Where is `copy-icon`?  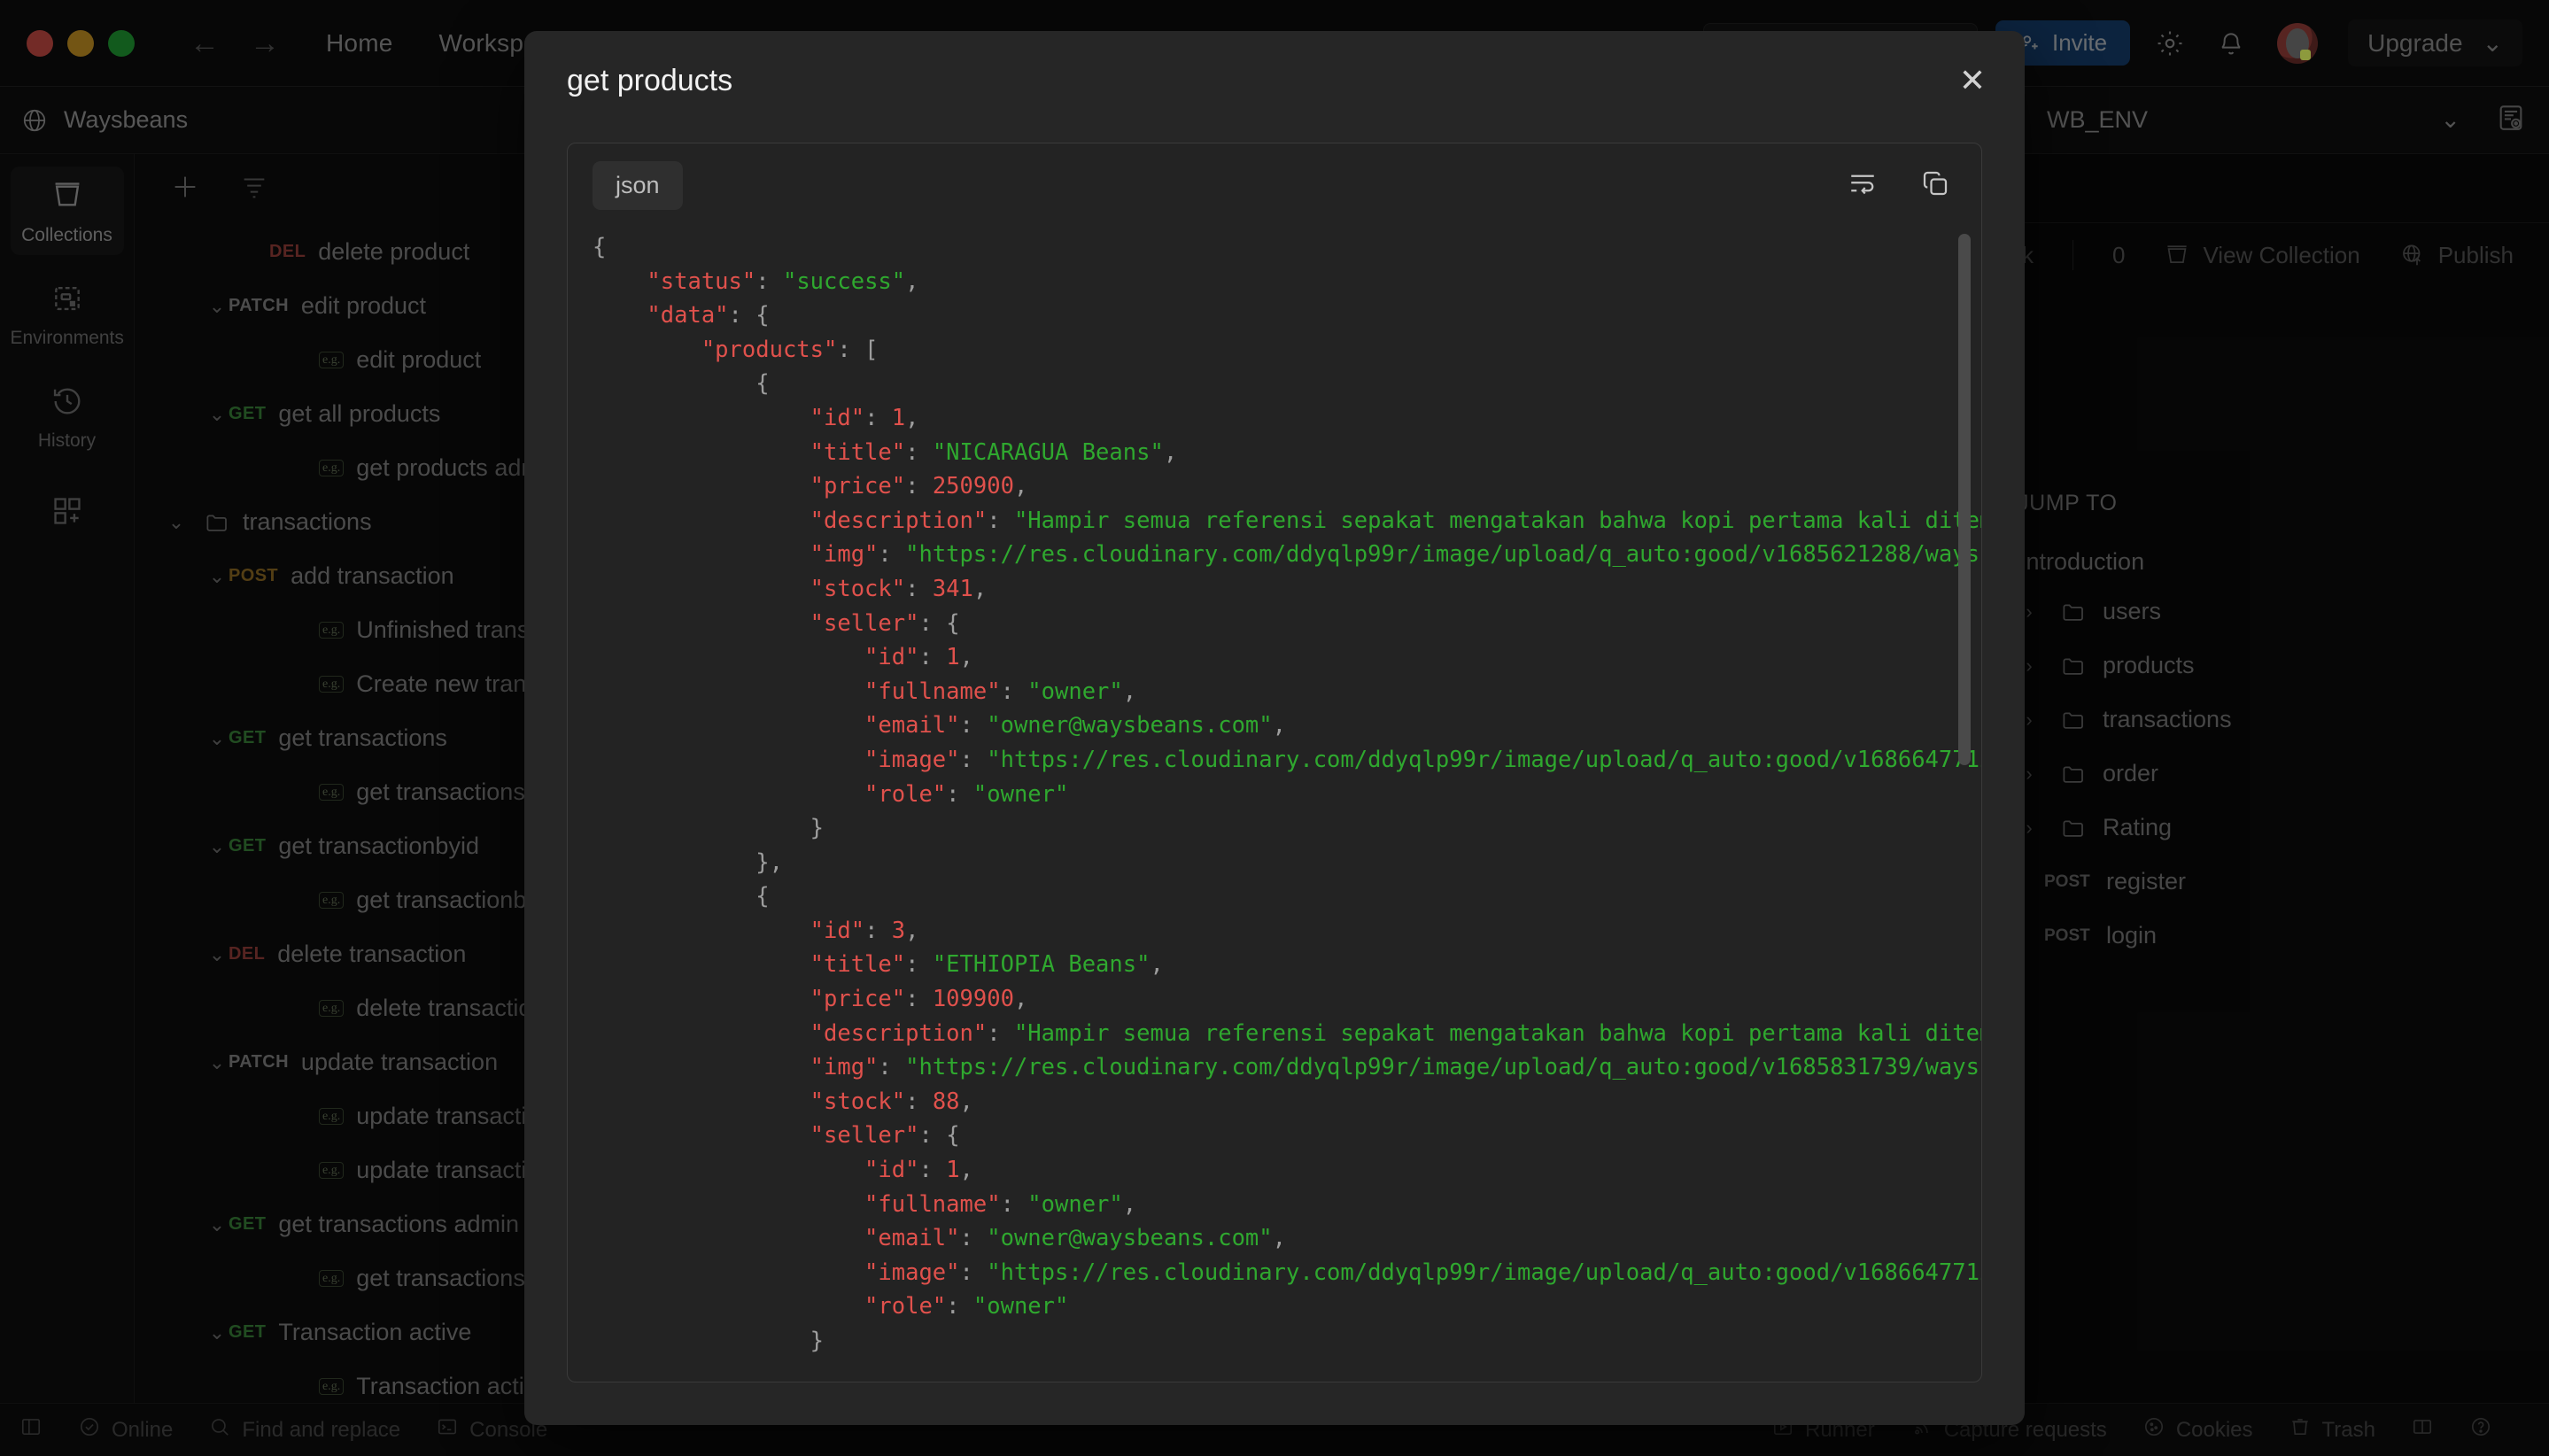 copy-icon is located at coordinates (1935, 185).